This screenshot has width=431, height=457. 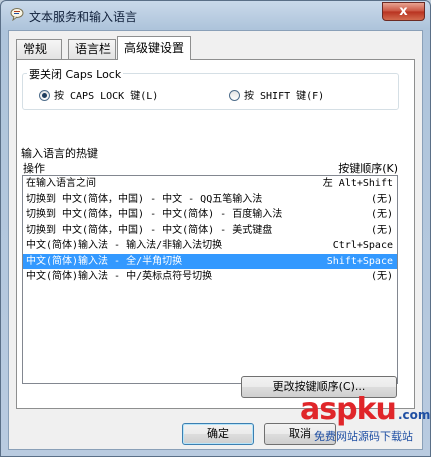 I want to click on list-item-action: 中文(简体)输入法 - 中/英标点符号切换, so click(x=119, y=276).